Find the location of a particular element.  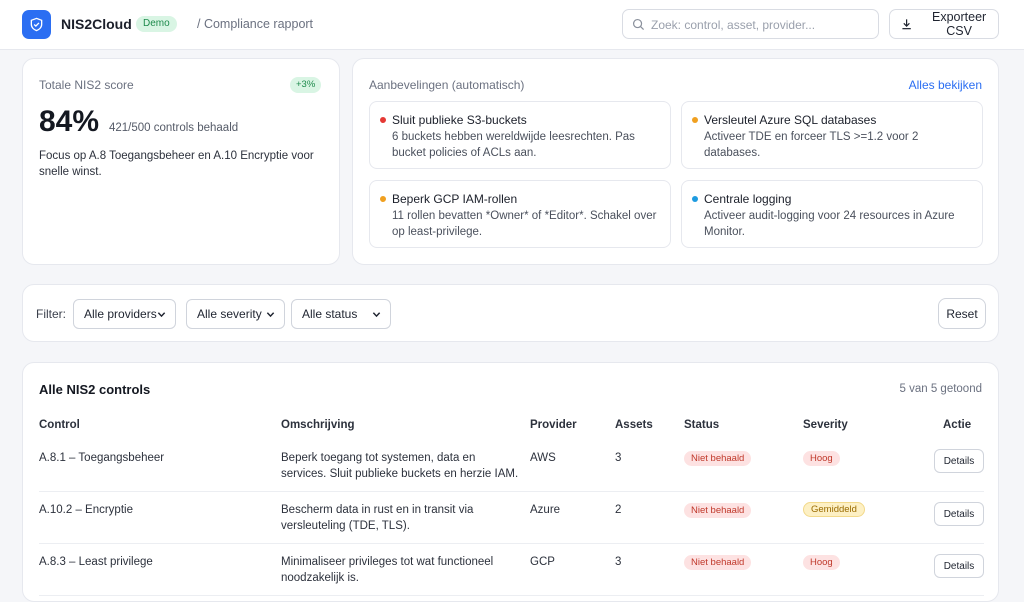

severity-select: Alle severity is located at coordinates (235, 314).